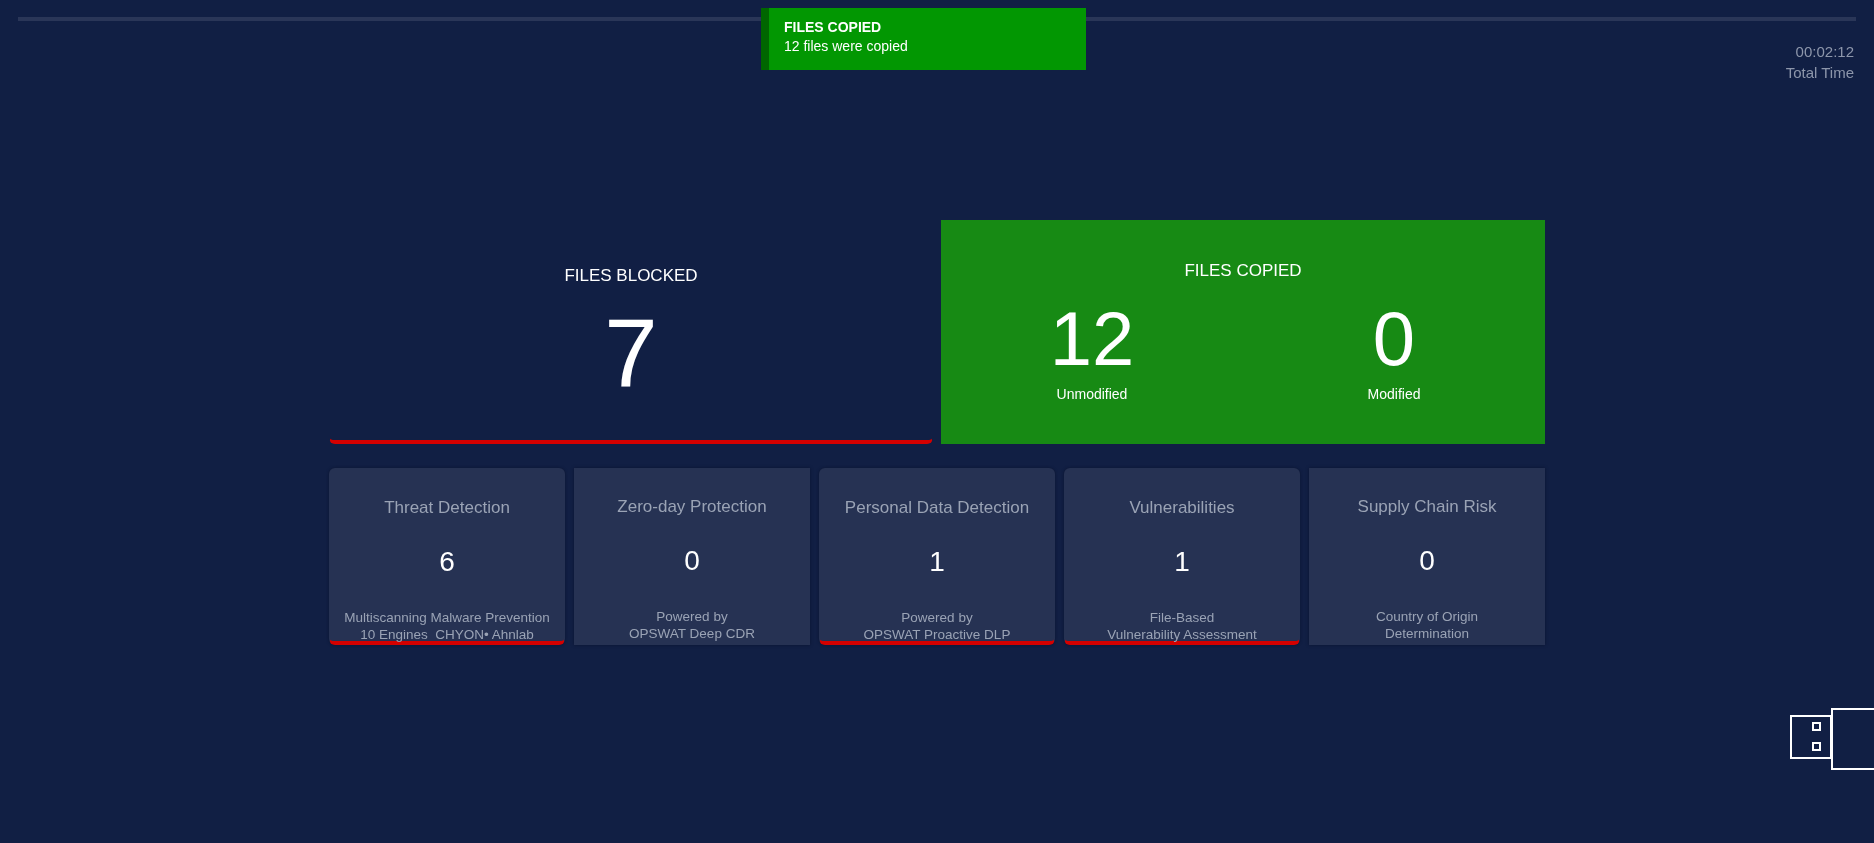 This screenshot has height=843, width=1874. I want to click on card-title: Zero-day Protection, so click(692, 507).